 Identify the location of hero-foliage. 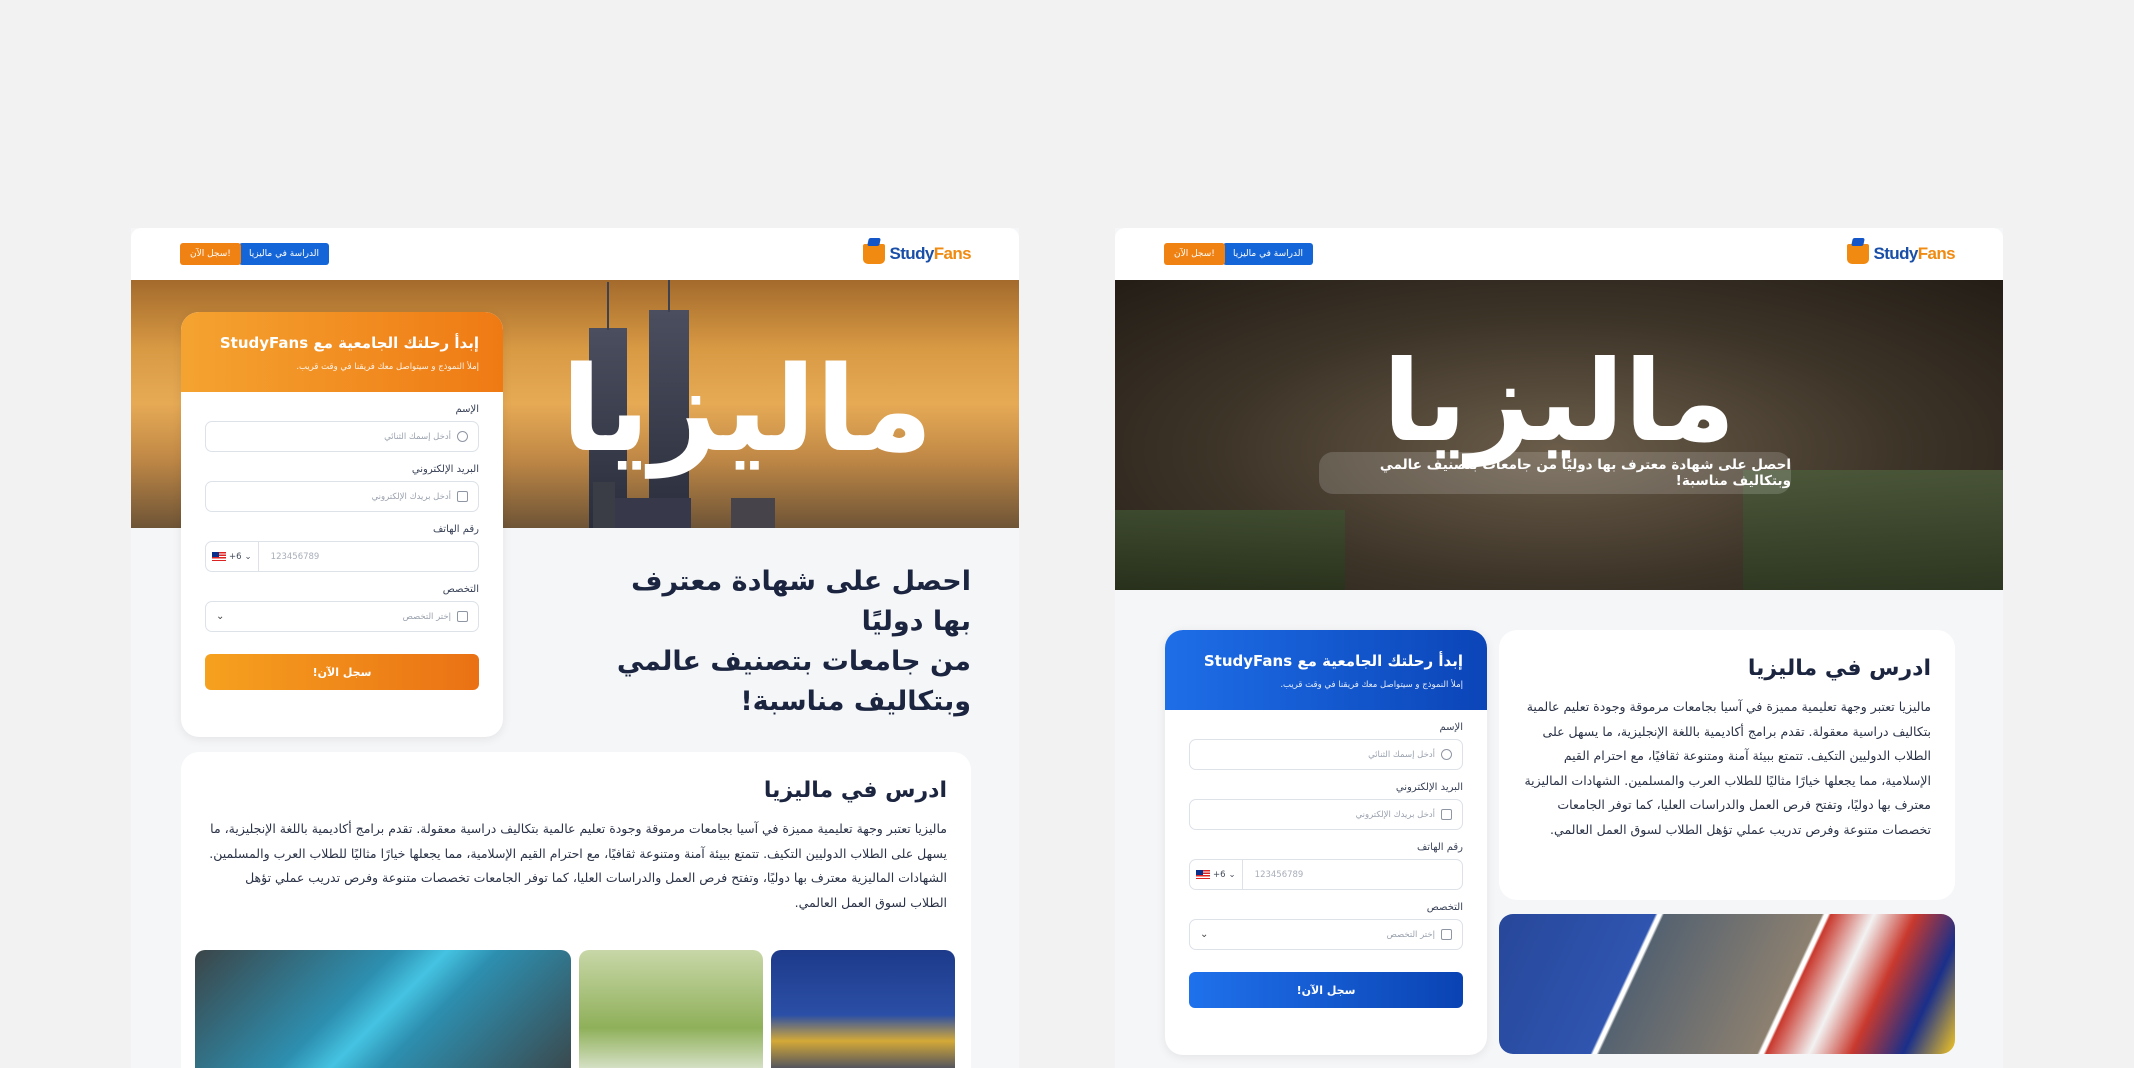
(1230, 550).